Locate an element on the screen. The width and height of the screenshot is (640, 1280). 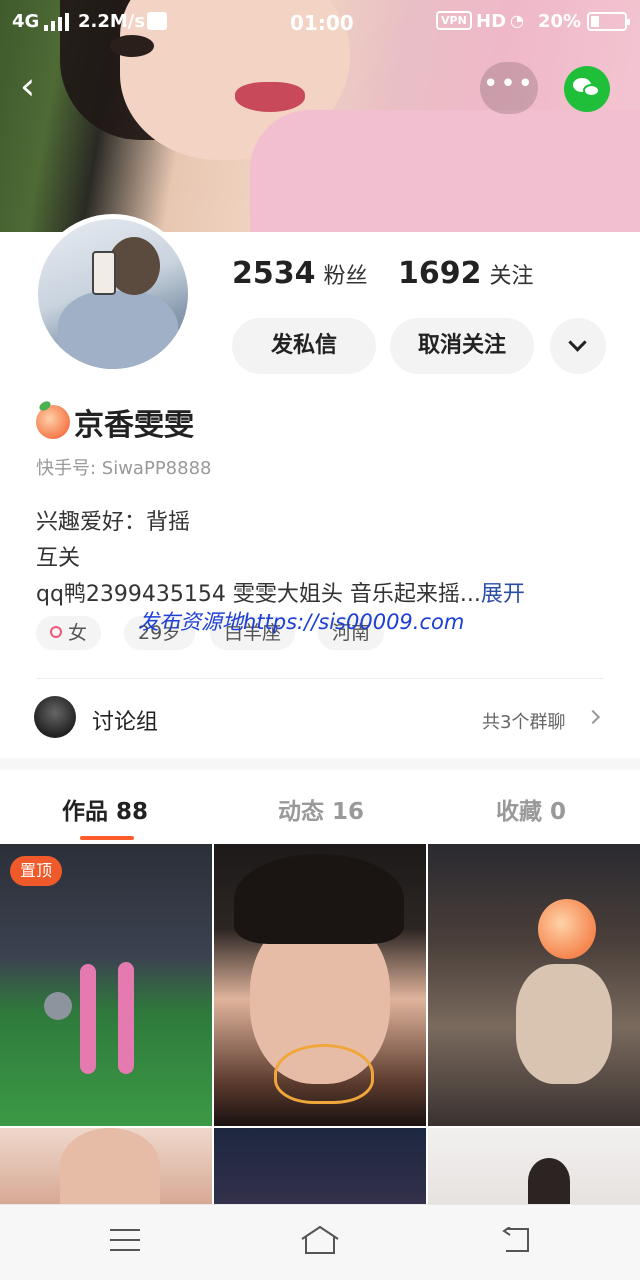
divider is located at coordinates (320, 678).